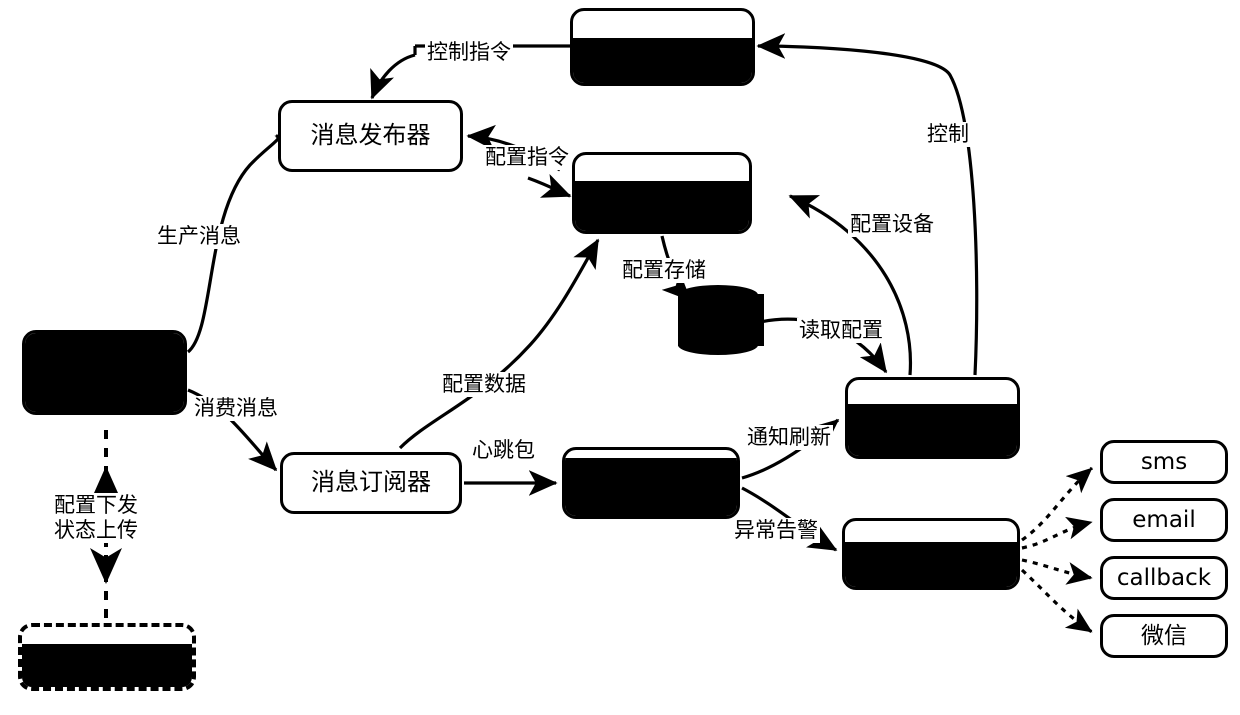 The width and height of the screenshot is (1240, 715). What do you see at coordinates (199, 237) in the screenshot?
I see `edge-label-produce-message: 生产消息` at bounding box center [199, 237].